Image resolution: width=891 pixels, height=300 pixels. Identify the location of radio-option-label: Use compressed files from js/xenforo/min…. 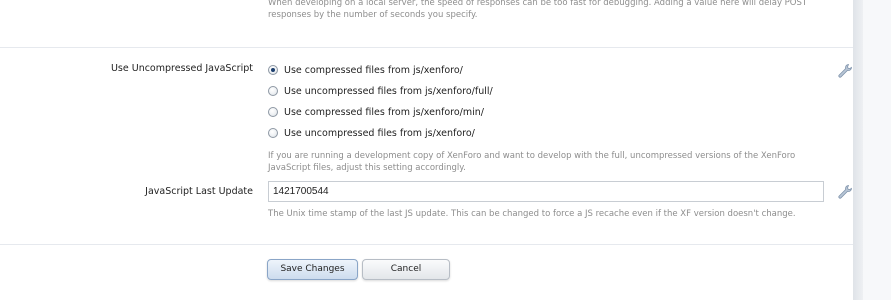
(384, 112).